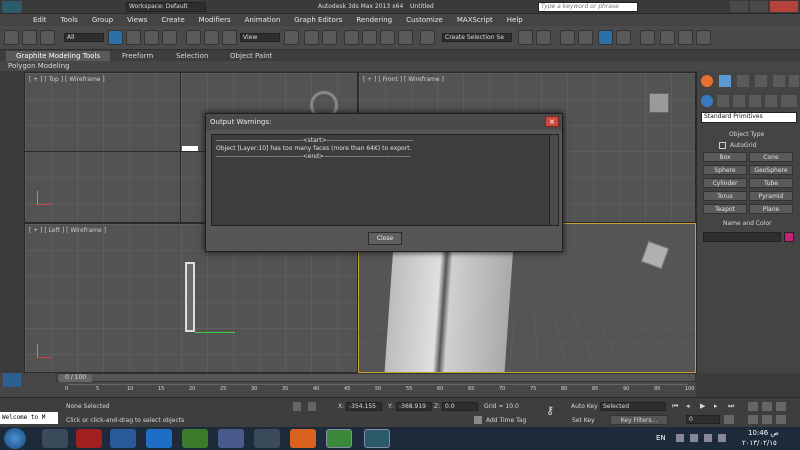  Describe the element at coordinates (427, 37) in the screenshot. I see `edit-named-selection-icon` at that location.